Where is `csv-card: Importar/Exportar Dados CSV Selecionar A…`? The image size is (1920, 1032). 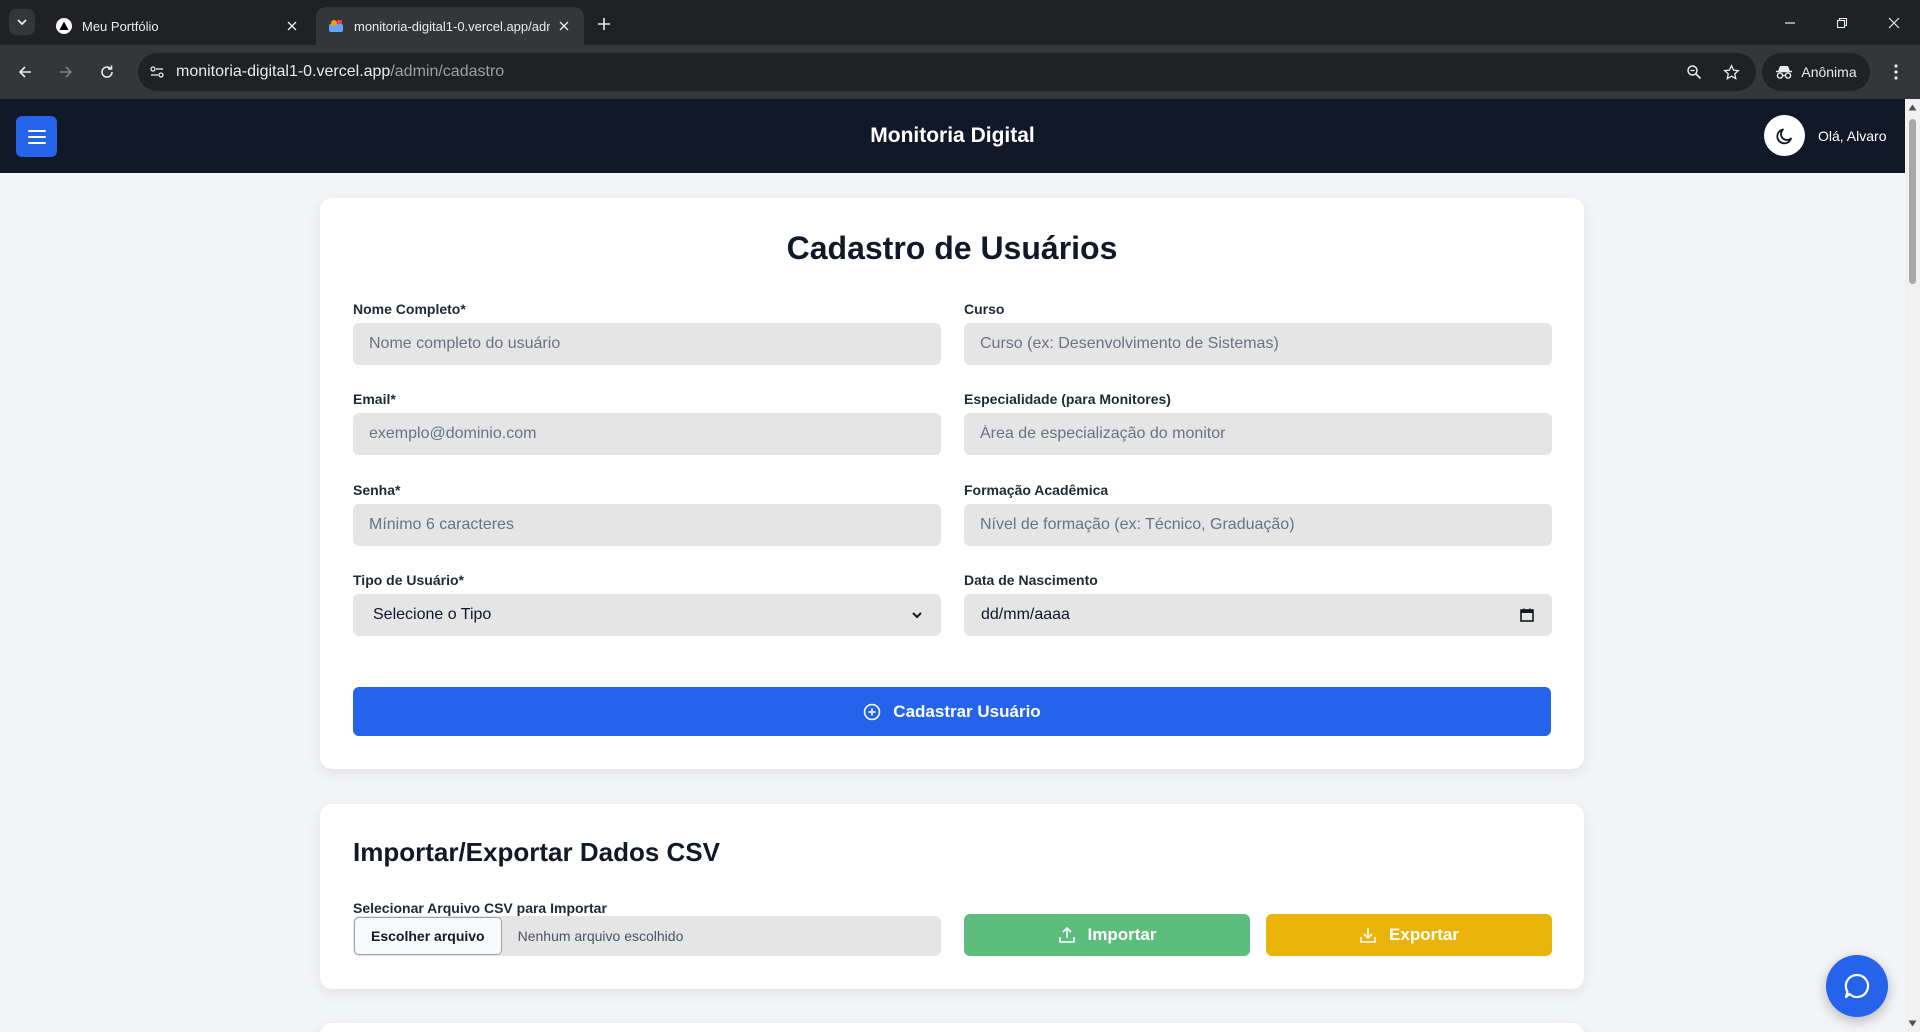
csv-card: Importar/Exportar Dados CSV Selecionar A… is located at coordinates (952, 896).